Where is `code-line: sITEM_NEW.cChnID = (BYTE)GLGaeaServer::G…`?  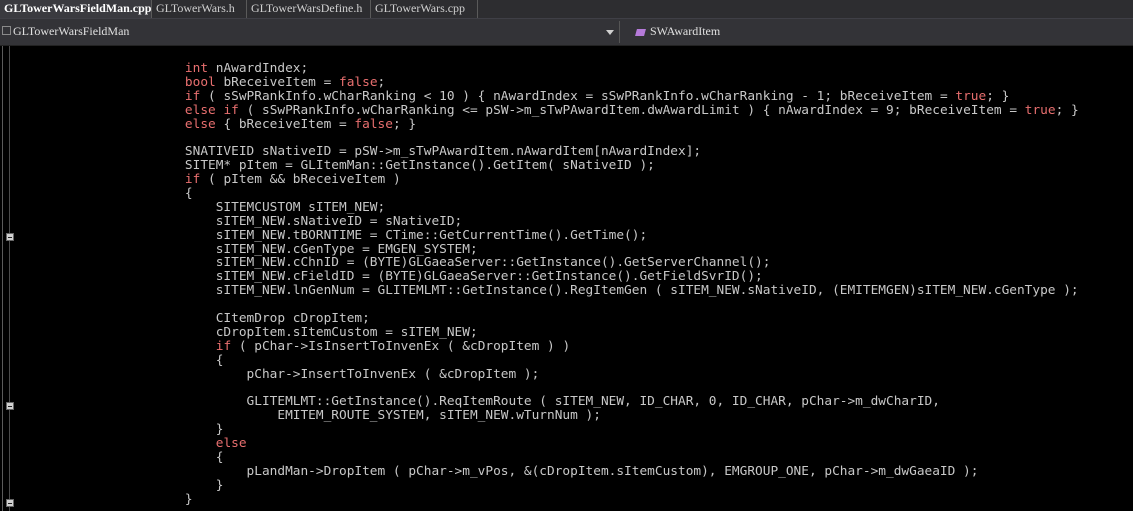
code-line: sITEM_NEW.cChnID = (BYTE)GLGaeaServer::G… is located at coordinates (566, 263).